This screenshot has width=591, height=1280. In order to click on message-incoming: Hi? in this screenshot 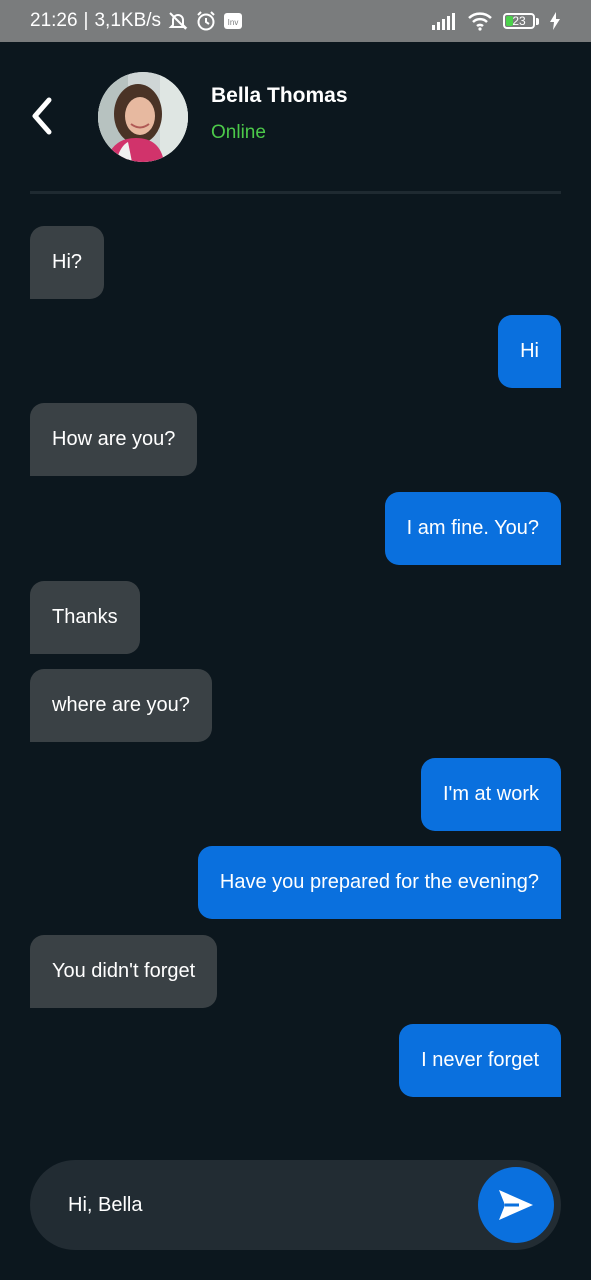, I will do `click(67, 262)`.